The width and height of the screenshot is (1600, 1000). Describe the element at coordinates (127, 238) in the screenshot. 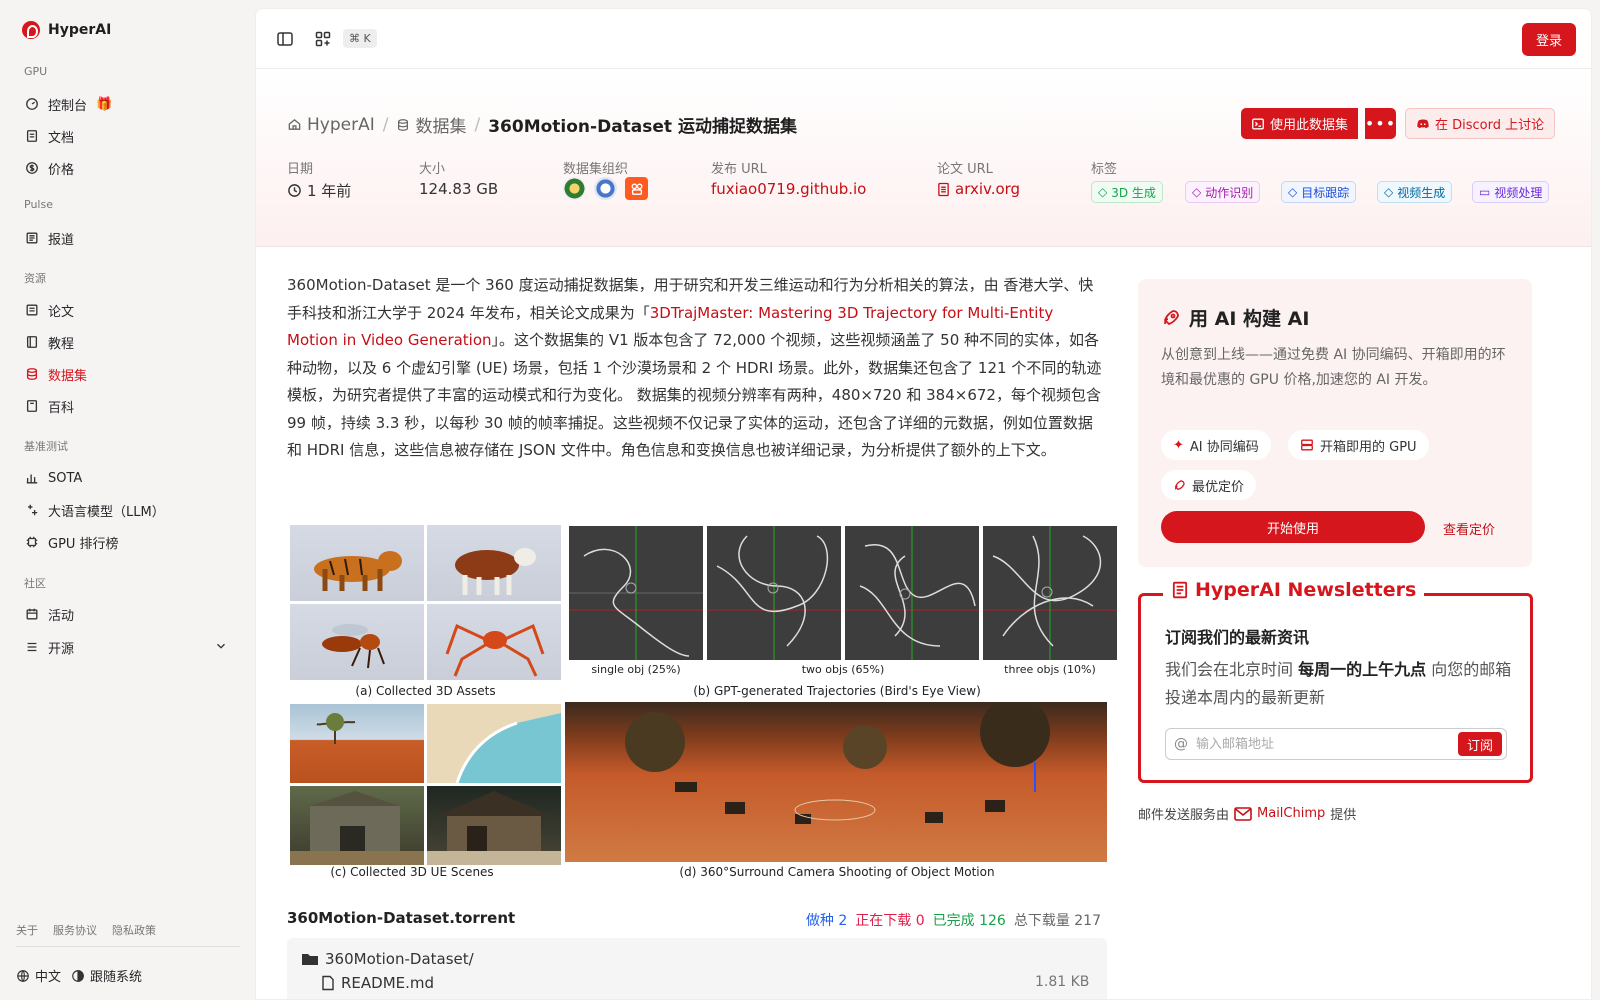

I see `sidebar-item-news: 报道` at that location.